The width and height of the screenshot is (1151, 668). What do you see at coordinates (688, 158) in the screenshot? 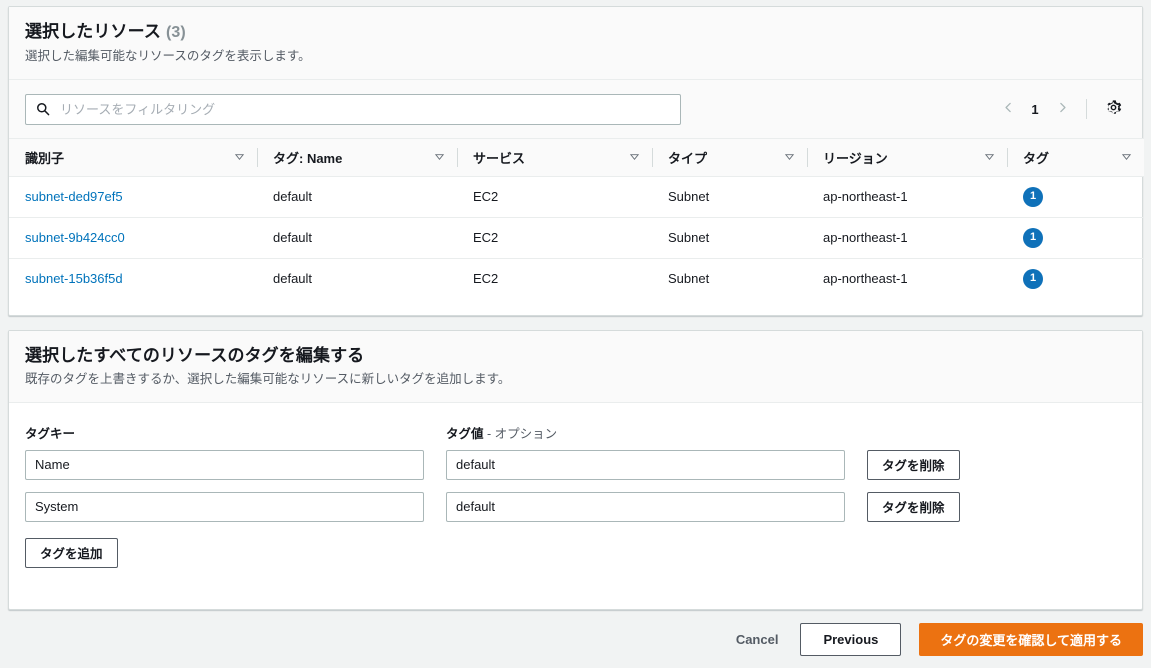
I see `column-header-type-label: タイプ` at bounding box center [688, 158].